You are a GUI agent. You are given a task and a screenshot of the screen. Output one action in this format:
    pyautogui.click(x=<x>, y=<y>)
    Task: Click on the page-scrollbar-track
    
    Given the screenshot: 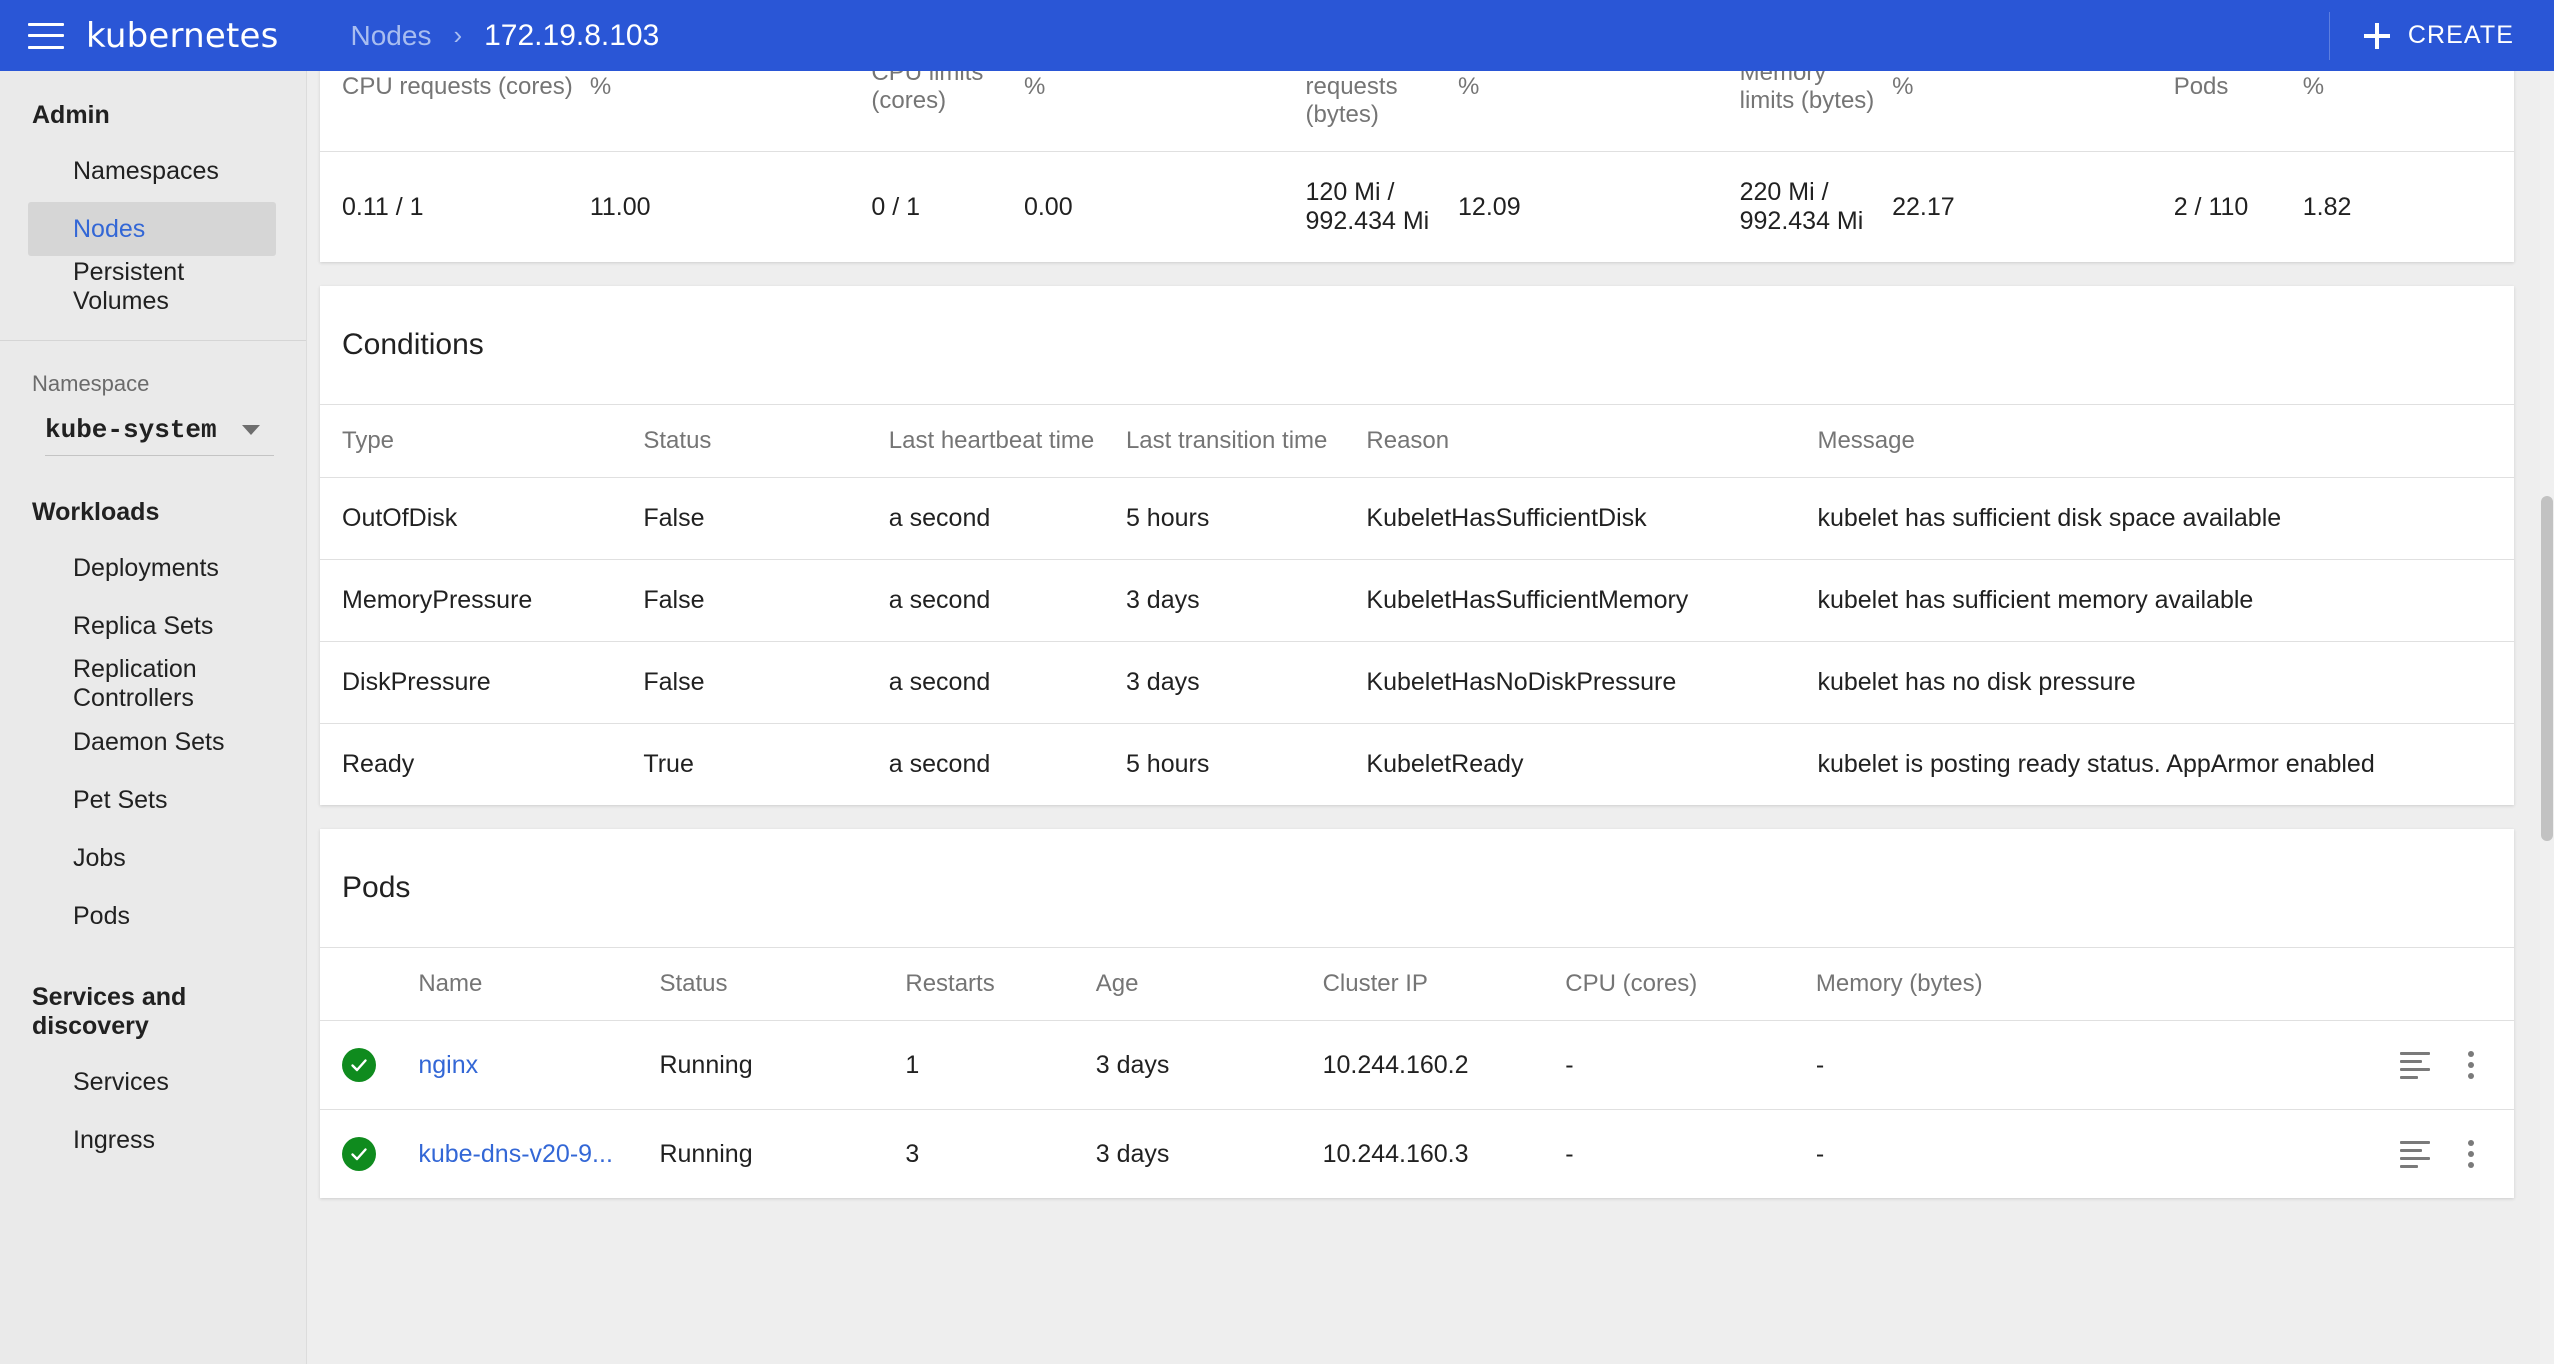 What is the action you would take?
    pyautogui.click(x=2547, y=717)
    